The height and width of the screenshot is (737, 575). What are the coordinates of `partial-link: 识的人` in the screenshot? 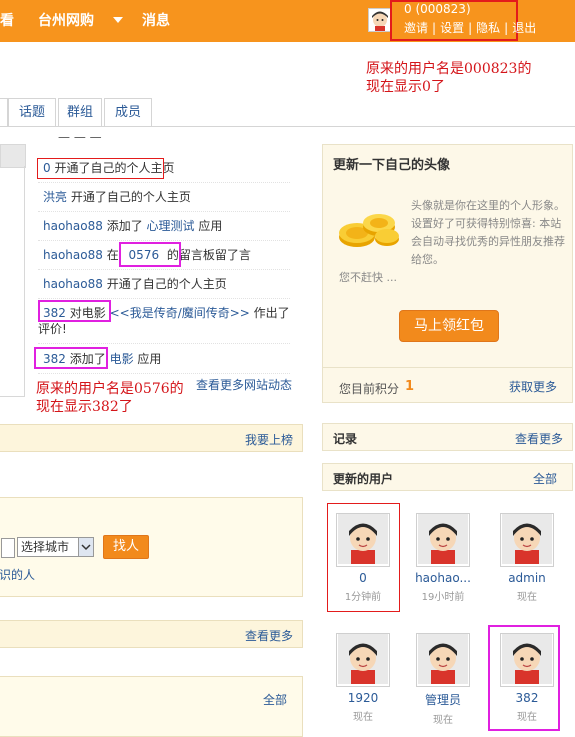 It's located at (17, 574).